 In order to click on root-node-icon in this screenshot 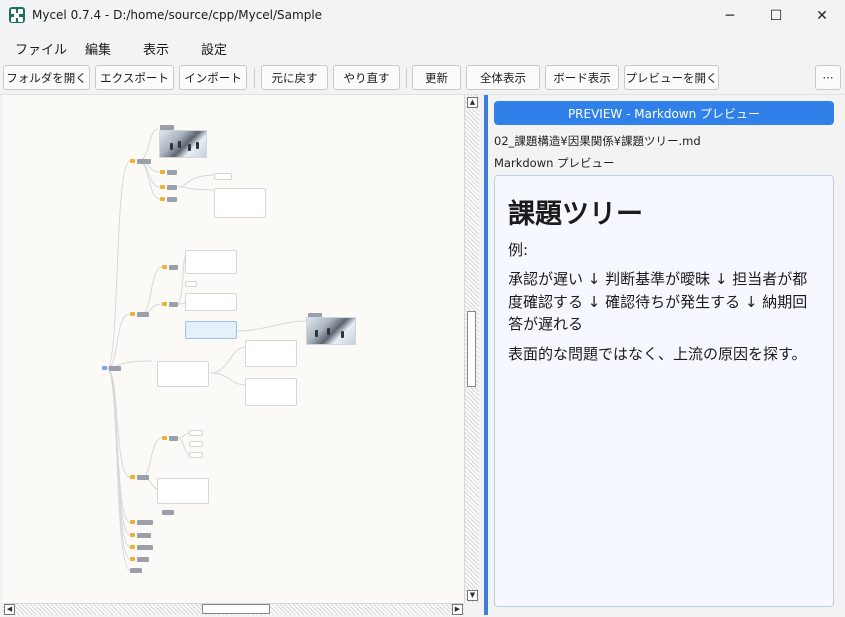, I will do `click(104, 368)`.